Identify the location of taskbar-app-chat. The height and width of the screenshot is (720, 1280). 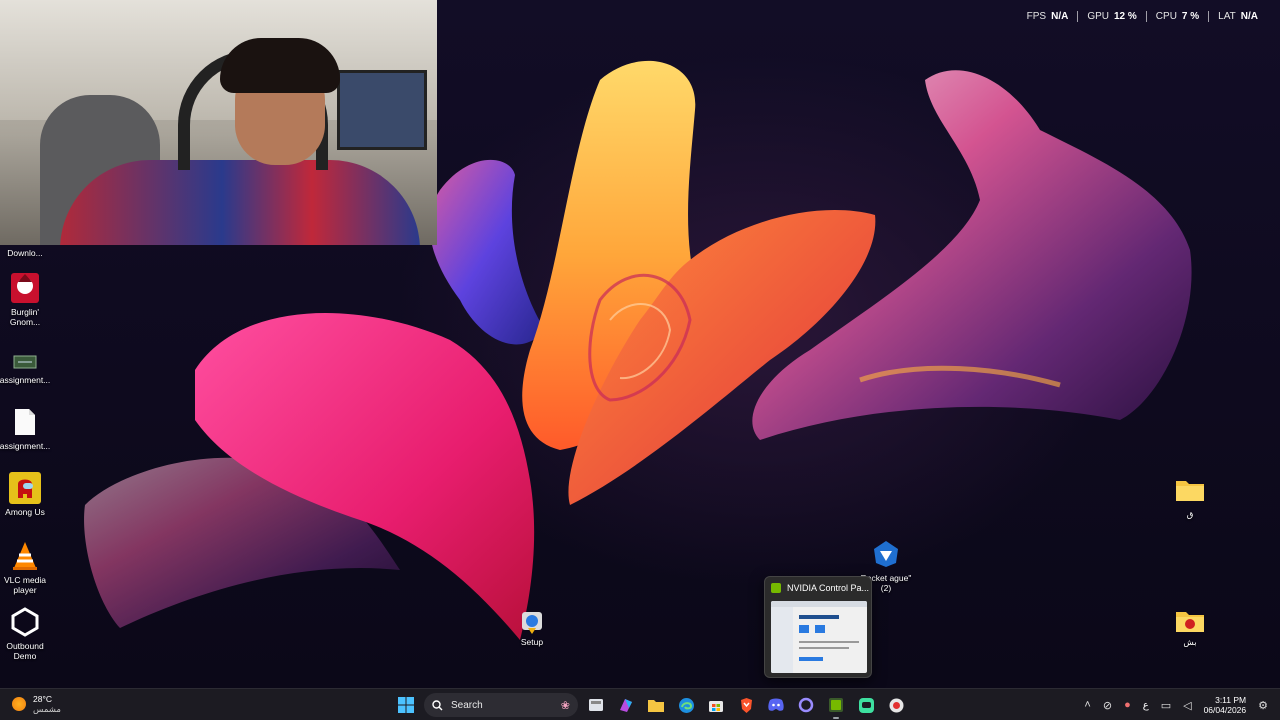
(866, 705).